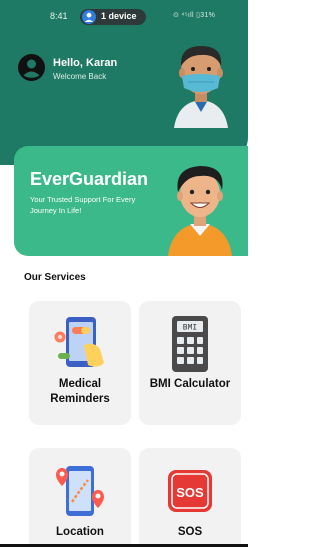  What do you see at coordinates (31, 70) in the screenshot?
I see `profile-avatar-icon` at bounding box center [31, 70].